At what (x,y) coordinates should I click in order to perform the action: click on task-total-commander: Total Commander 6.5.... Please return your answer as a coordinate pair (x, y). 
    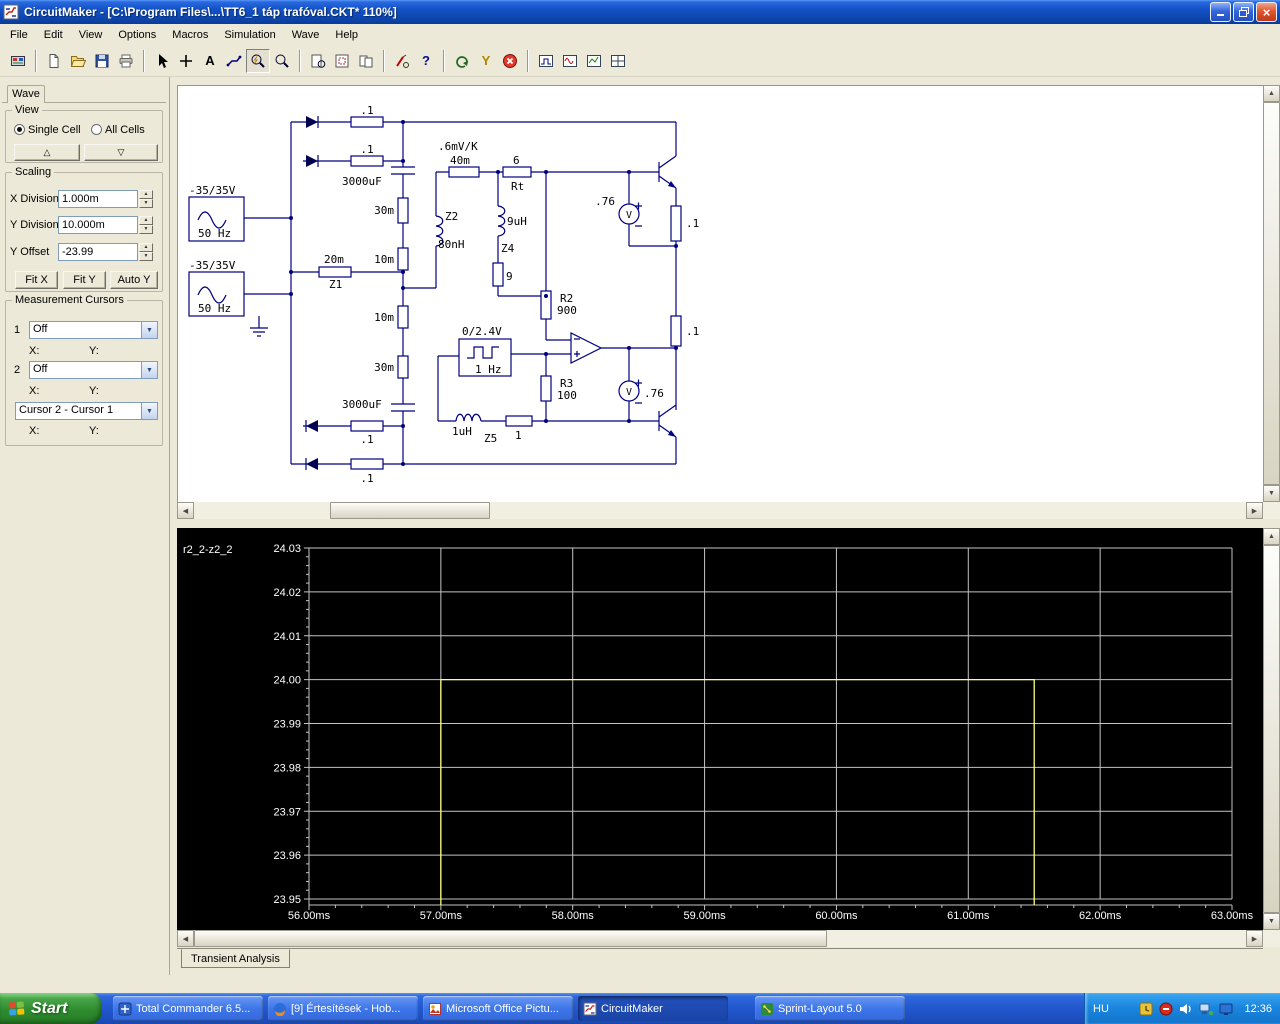
    Looking at the image, I should click on (188, 1008).